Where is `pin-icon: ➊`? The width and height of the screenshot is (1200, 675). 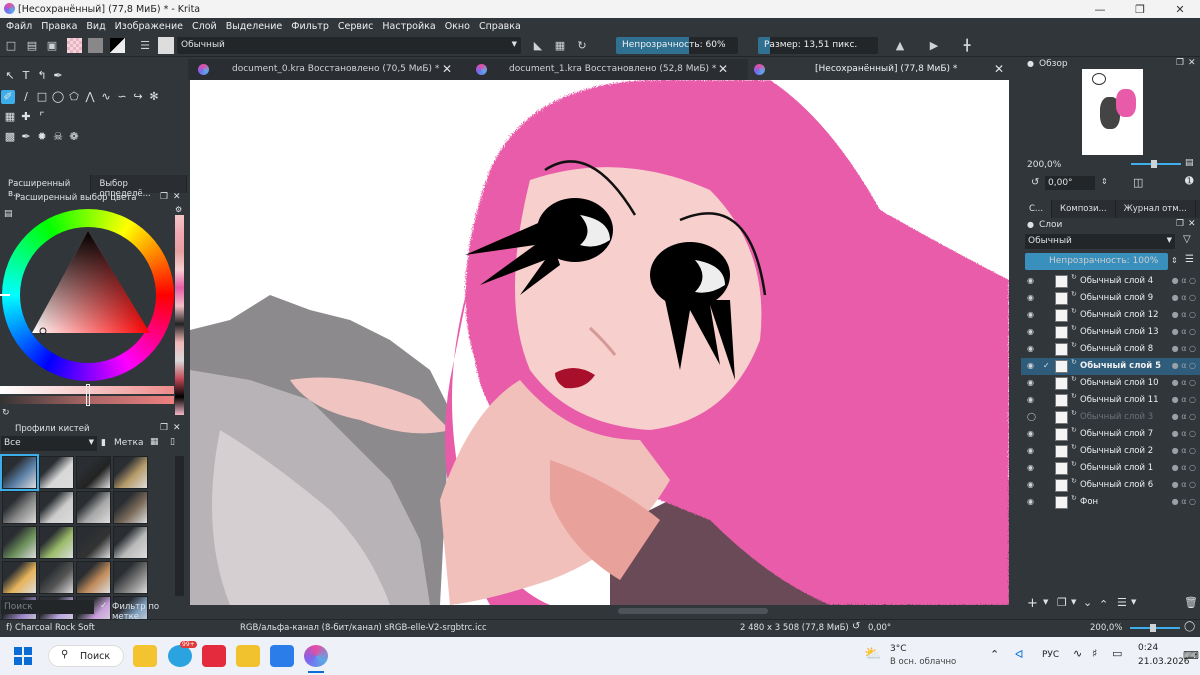
pin-icon: ➊ is located at coordinates (1189, 181).